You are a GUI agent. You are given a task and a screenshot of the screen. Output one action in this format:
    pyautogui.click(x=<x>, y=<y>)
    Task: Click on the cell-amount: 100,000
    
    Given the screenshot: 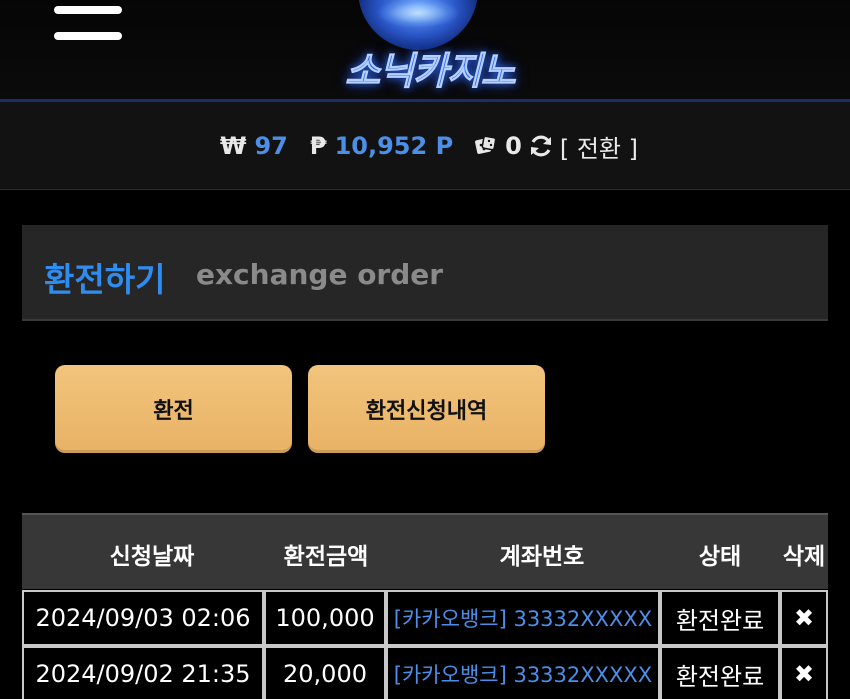 What is the action you would take?
    pyautogui.click(x=325, y=618)
    